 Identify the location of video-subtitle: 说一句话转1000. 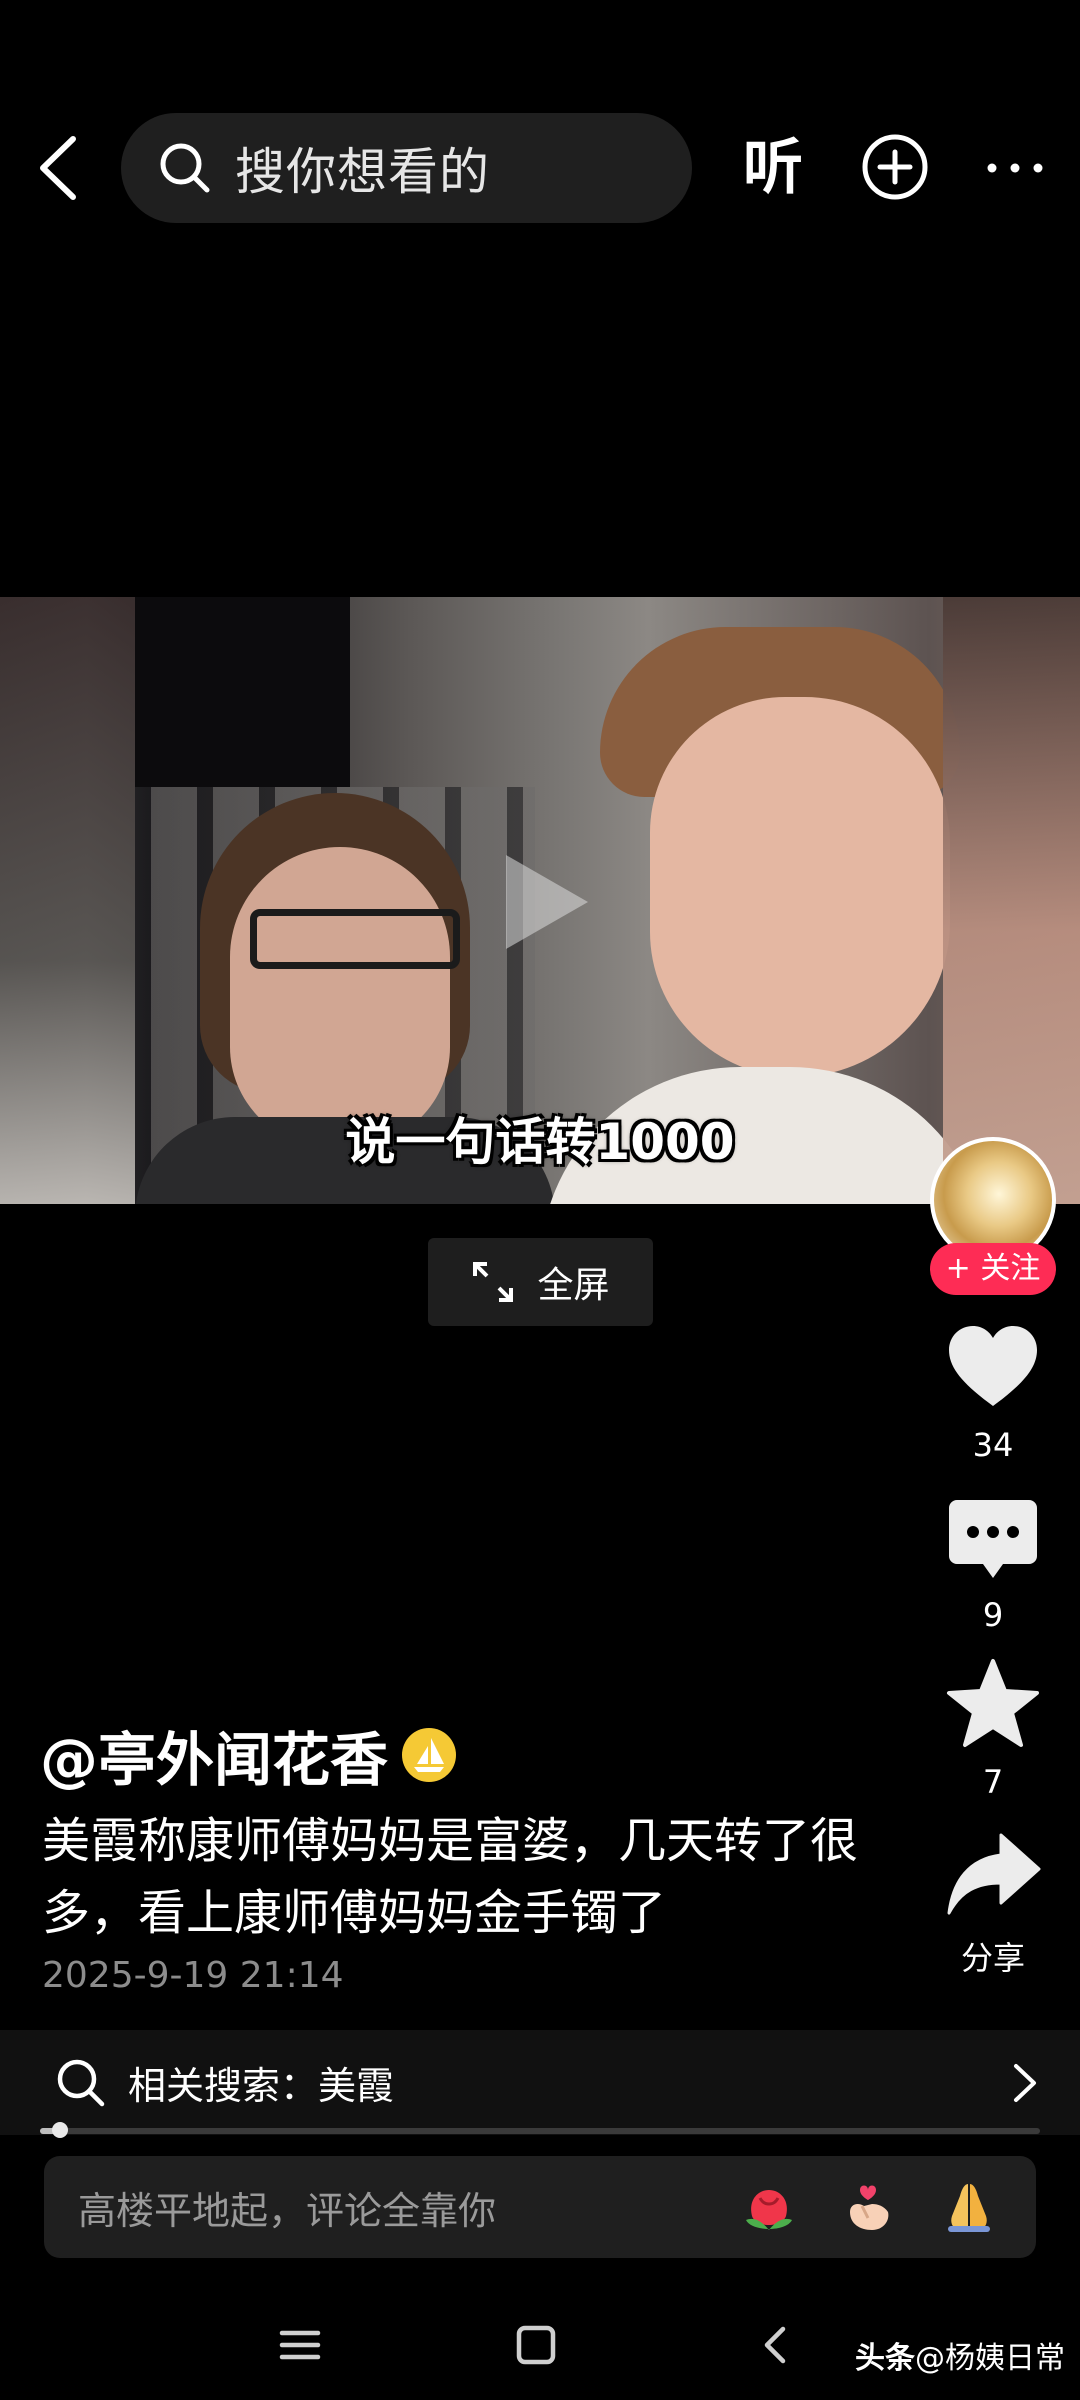
(540, 1142).